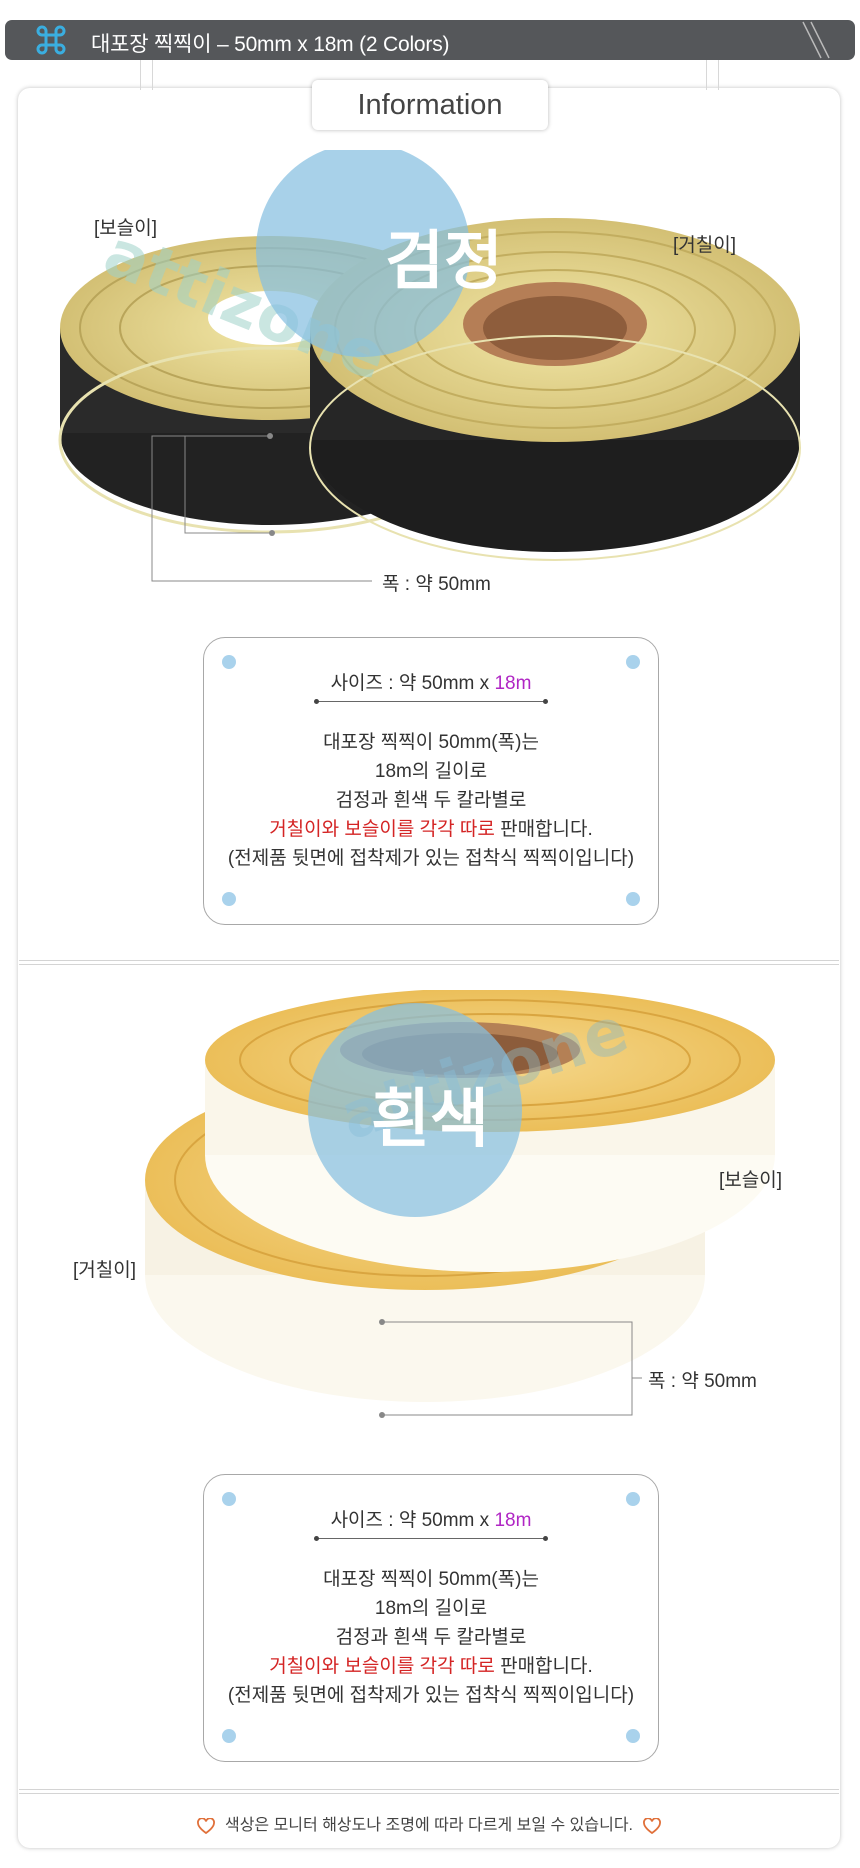 The width and height of the screenshot is (860, 1868). What do you see at coordinates (430, 1119) in the screenshot?
I see `color-badge-white: 흰색` at bounding box center [430, 1119].